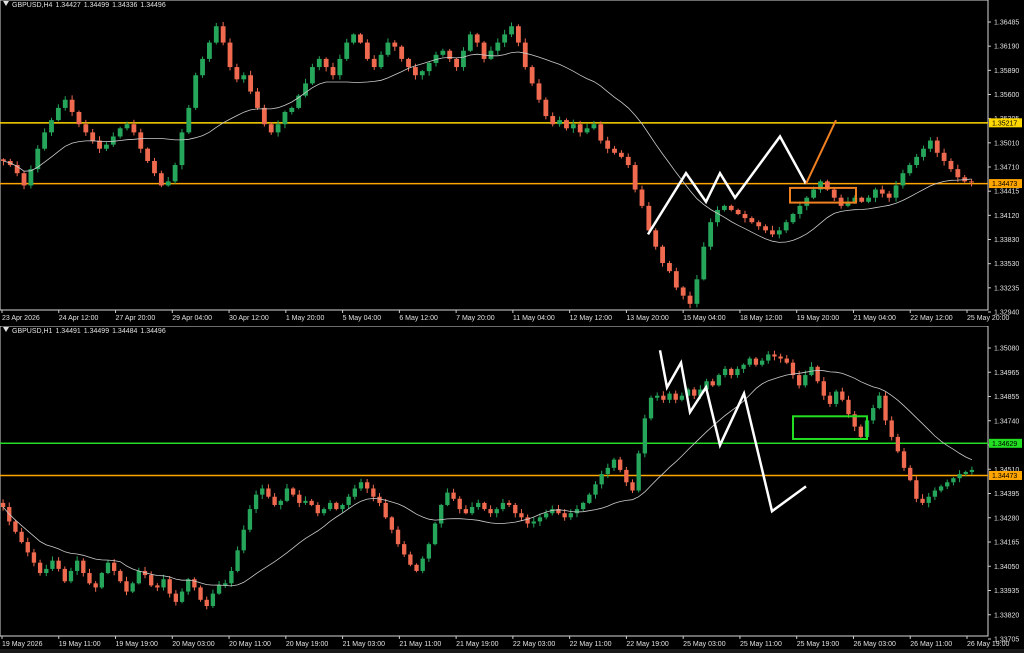 The image size is (1024, 653). What do you see at coordinates (137, 644) in the screenshot?
I see `time-axis-label: 19 May 19:00` at bounding box center [137, 644].